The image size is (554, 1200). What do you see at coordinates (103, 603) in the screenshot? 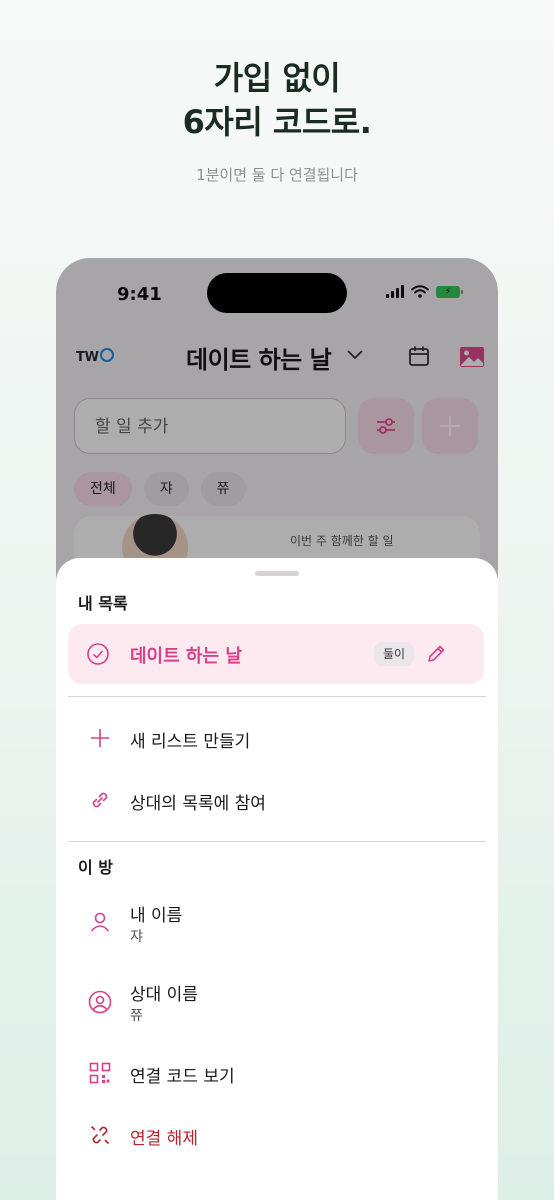
I see `my-lists-heading: 내 목록` at bounding box center [103, 603].